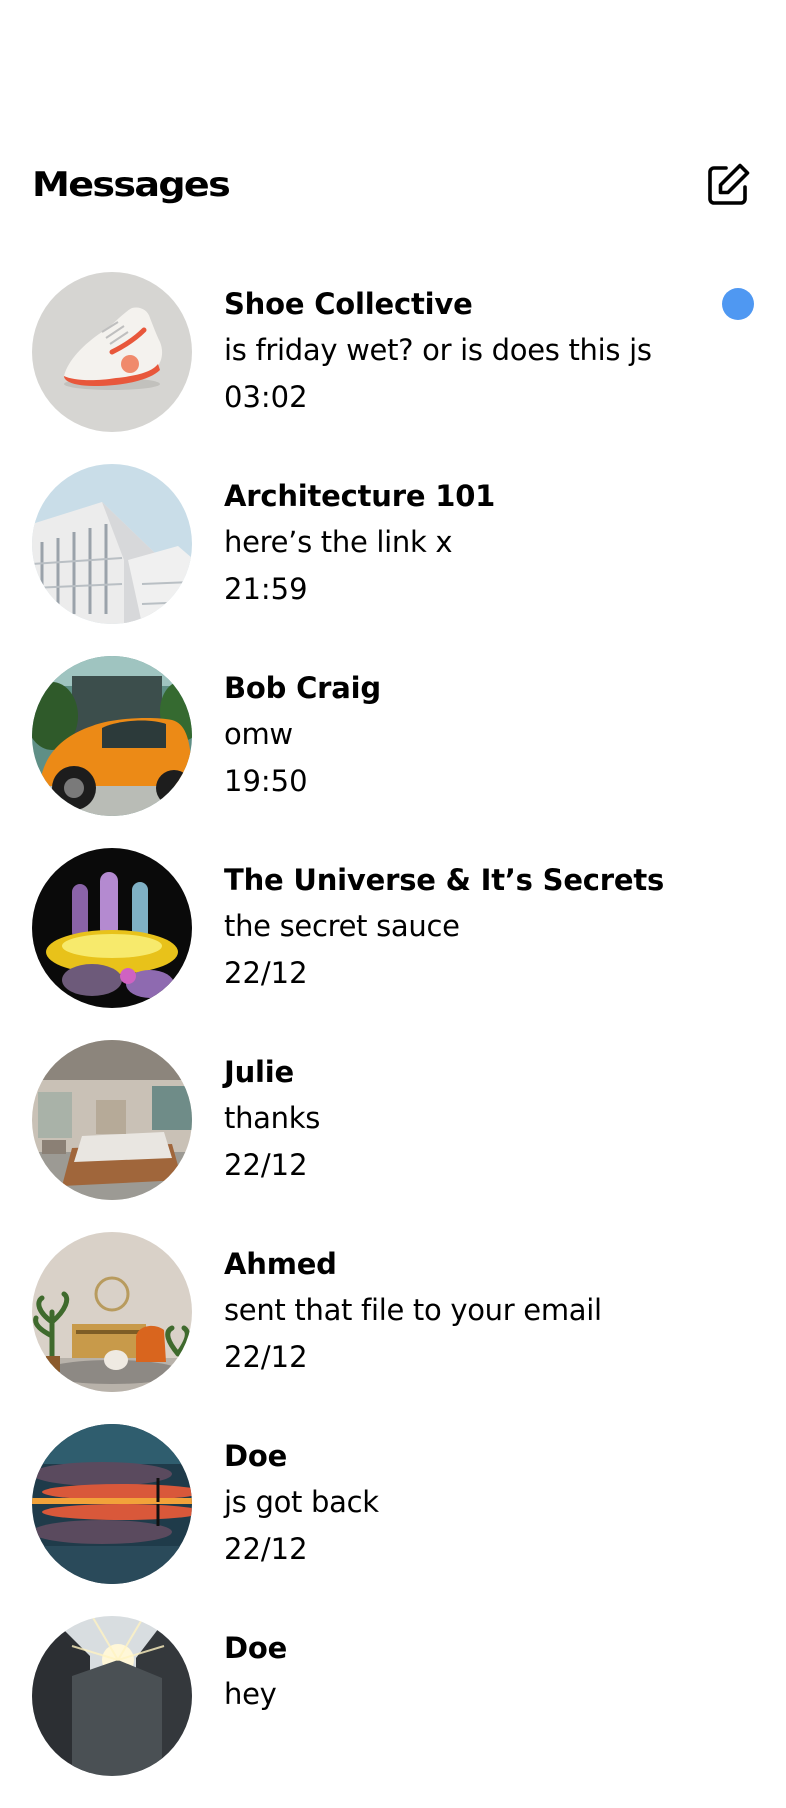 The height and width of the screenshot is (1808, 786). I want to click on living-room-photo-avatar, so click(112, 1312).